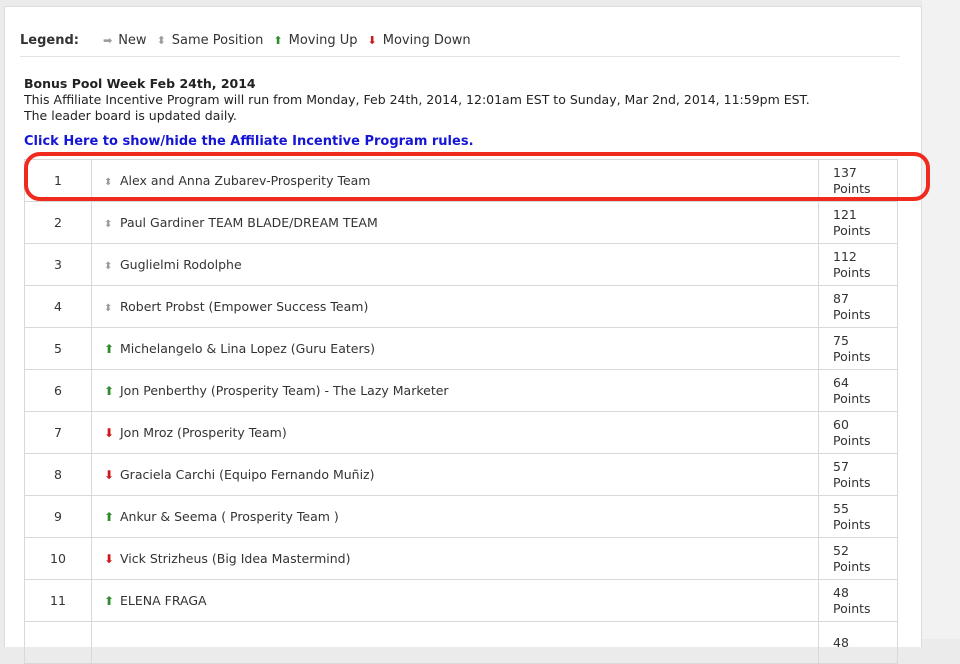  I want to click on points-value: 75, so click(841, 340).